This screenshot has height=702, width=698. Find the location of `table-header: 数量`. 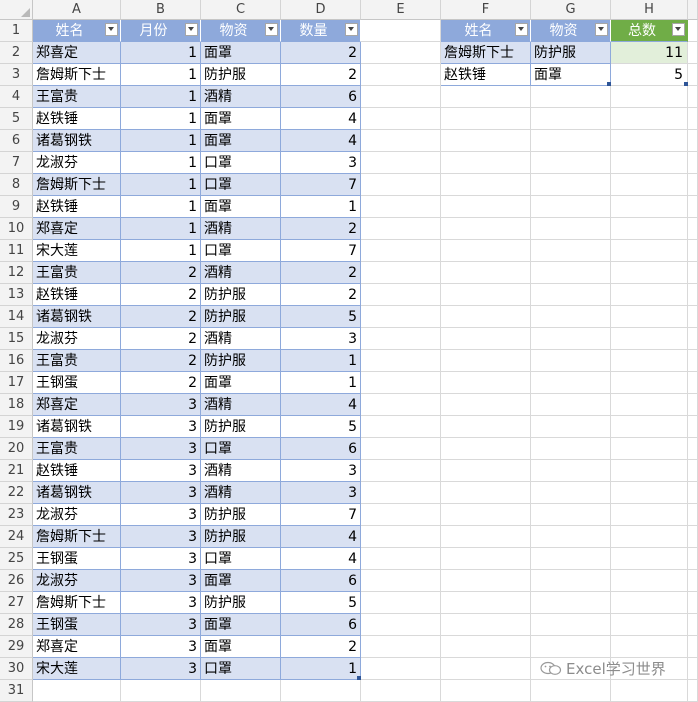

table-header: 数量 is located at coordinates (321, 31).